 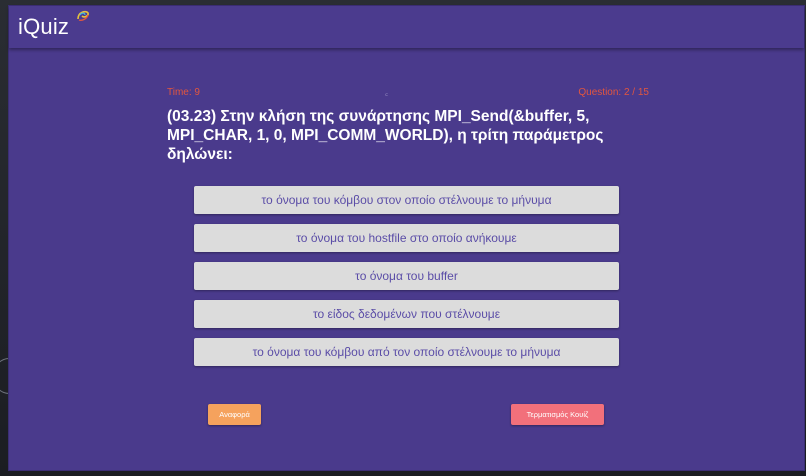 What do you see at coordinates (234, 414) in the screenshot?
I see `report-button: Αναφορά` at bounding box center [234, 414].